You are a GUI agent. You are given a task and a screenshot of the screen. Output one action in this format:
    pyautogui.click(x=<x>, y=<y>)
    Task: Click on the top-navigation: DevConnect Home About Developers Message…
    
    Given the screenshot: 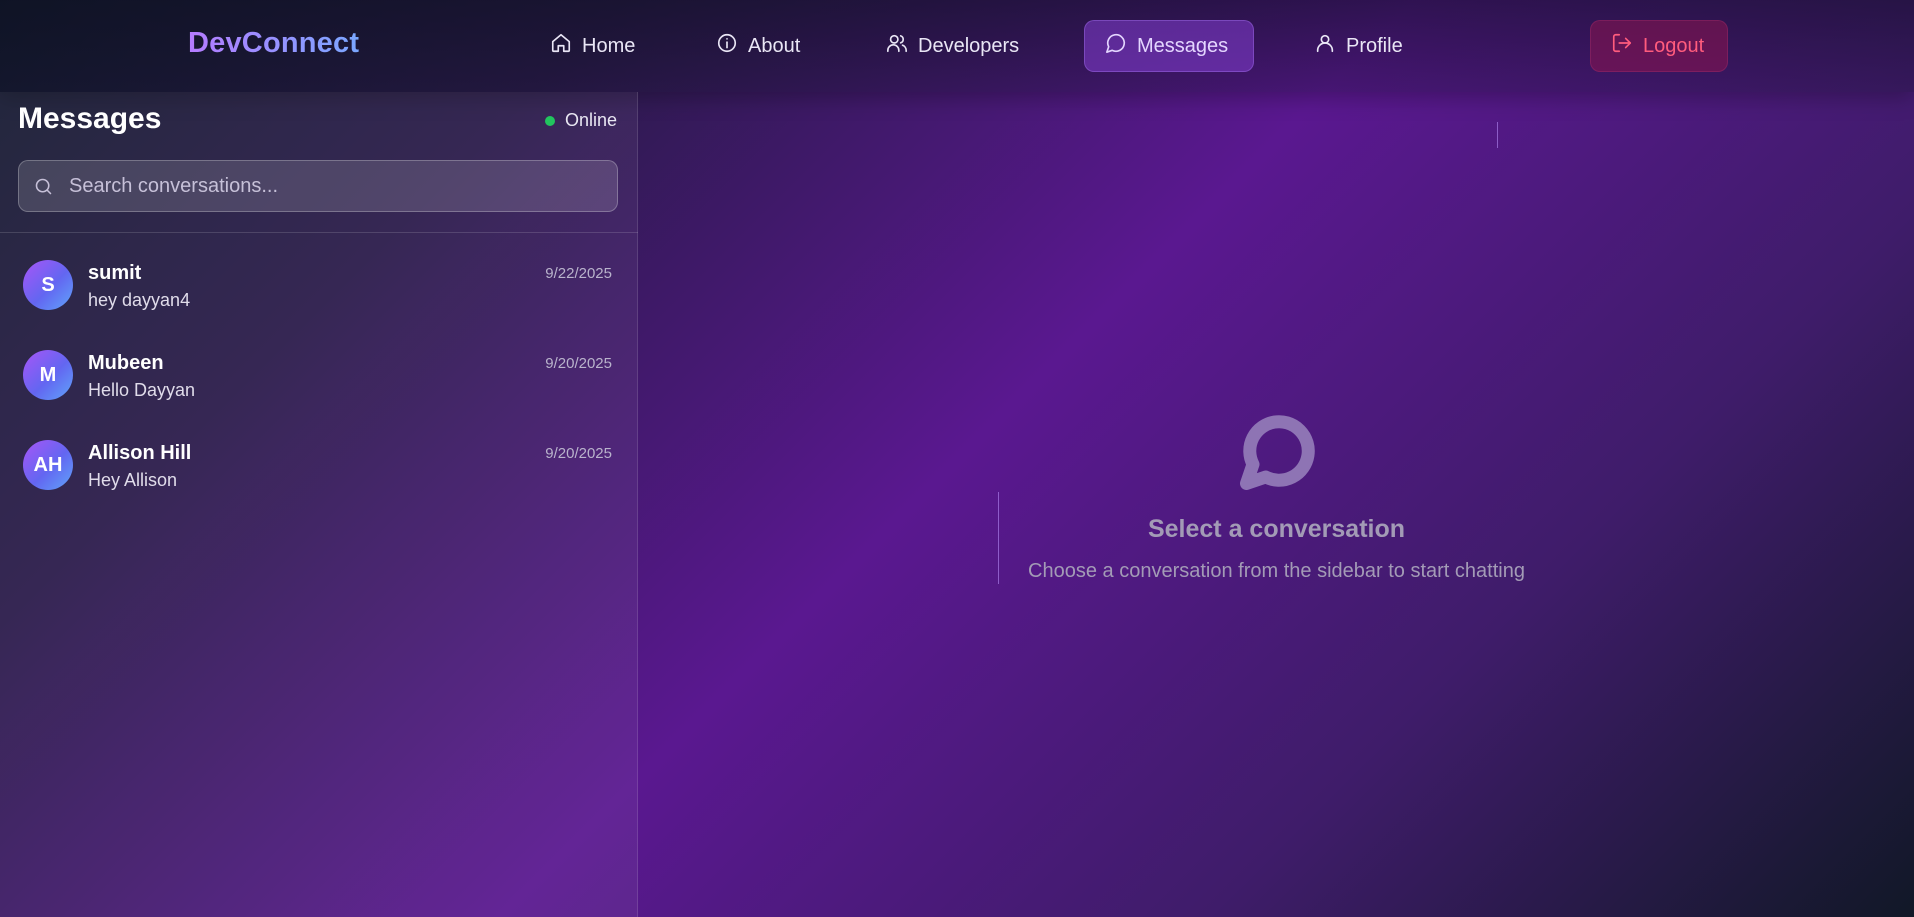 What is the action you would take?
    pyautogui.click(x=957, y=46)
    